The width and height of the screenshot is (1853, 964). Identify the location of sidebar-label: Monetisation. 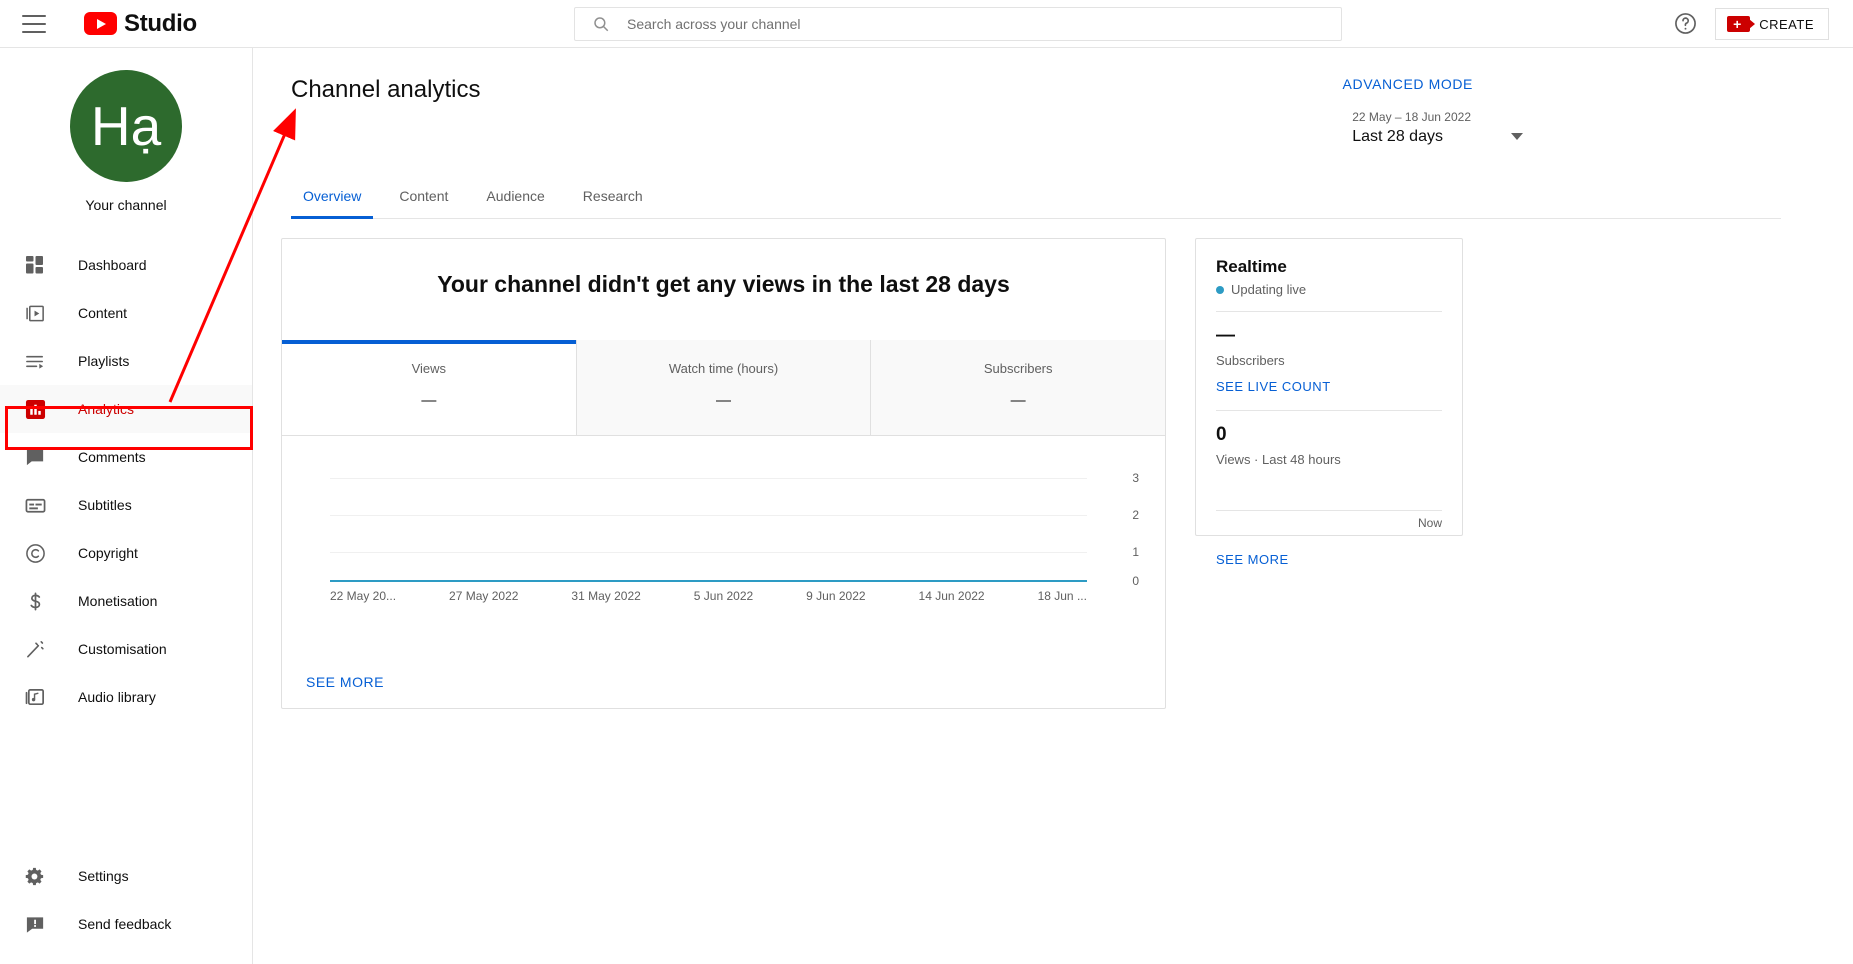
(118, 601).